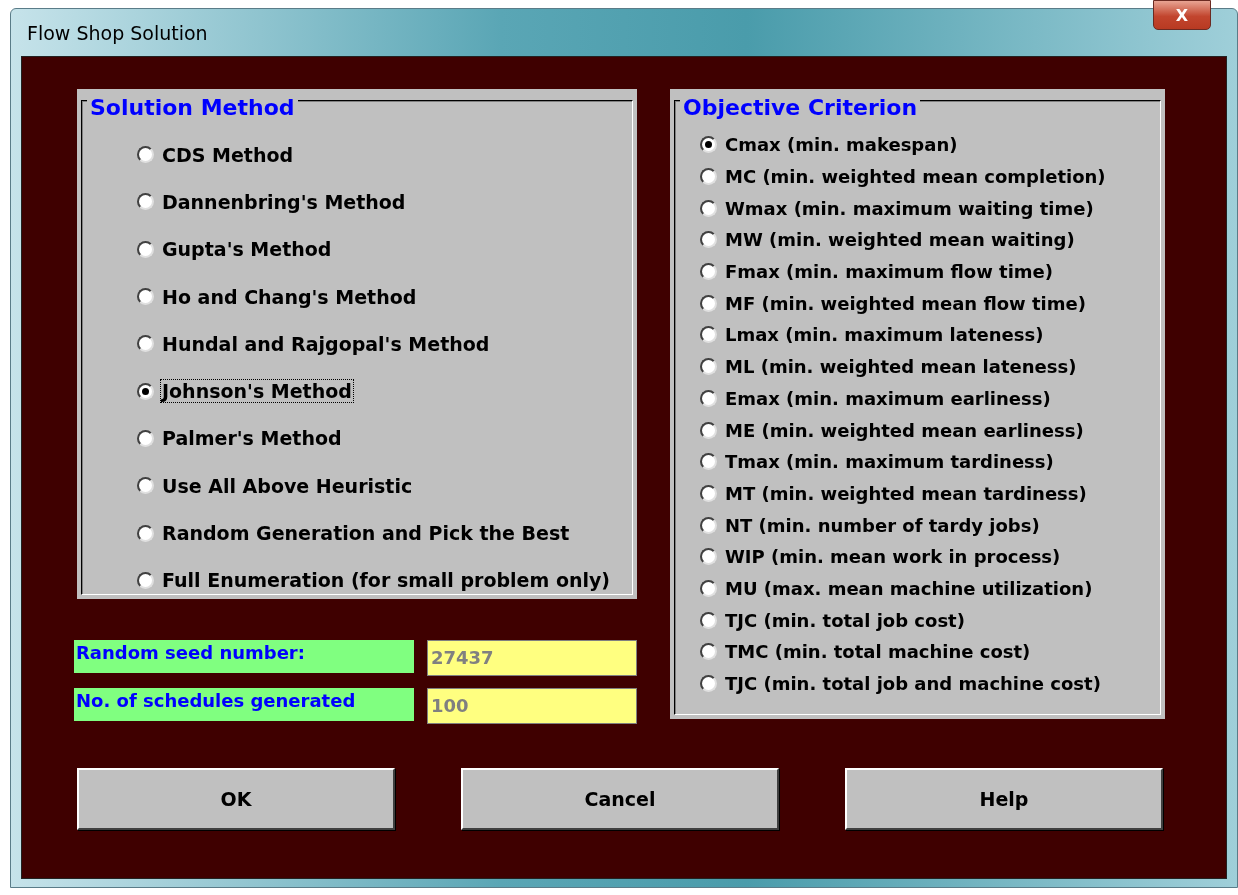  I want to click on option-label: Hundal and Rajgopal's Method, so click(326, 343).